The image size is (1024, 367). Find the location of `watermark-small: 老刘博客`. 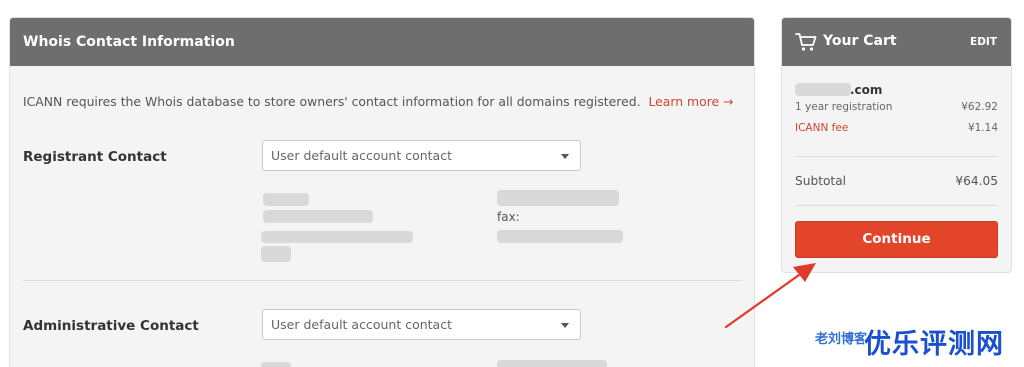

watermark-small: 老刘博客 is located at coordinates (841, 339).